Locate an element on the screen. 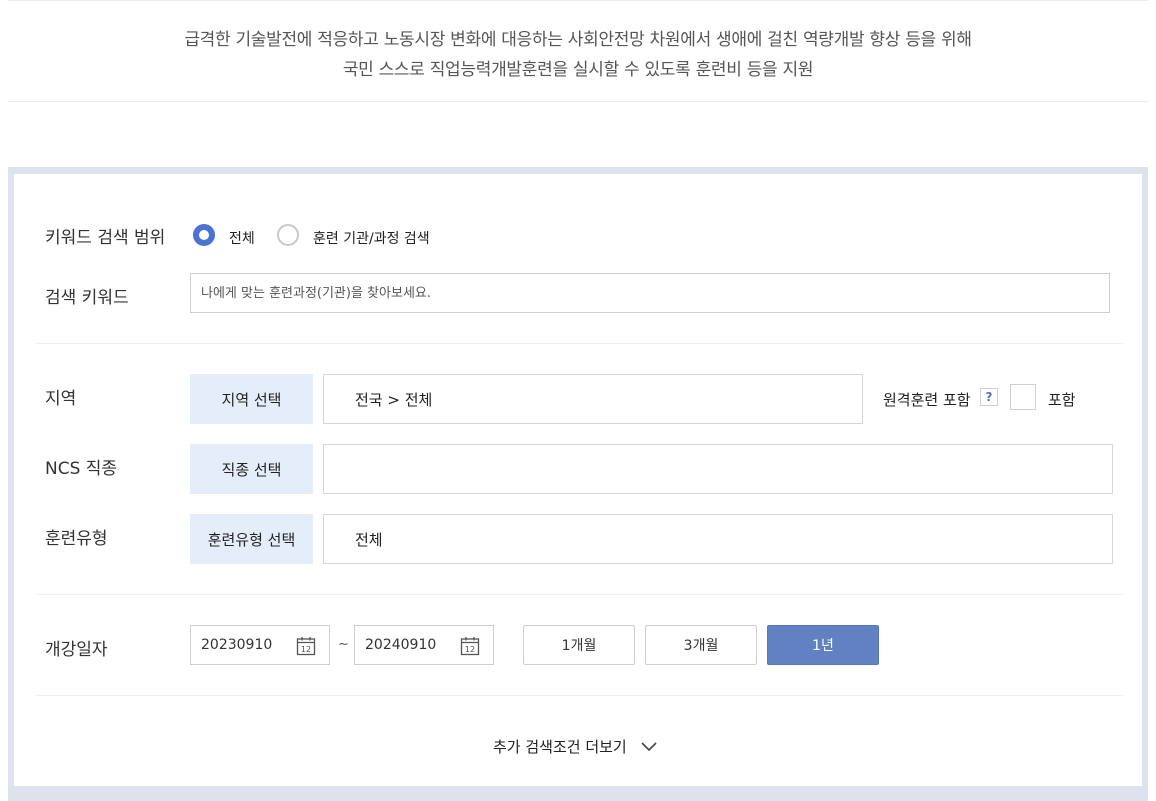 This screenshot has height=801, width=1156. training-type-value-box: 전체 is located at coordinates (718, 539).